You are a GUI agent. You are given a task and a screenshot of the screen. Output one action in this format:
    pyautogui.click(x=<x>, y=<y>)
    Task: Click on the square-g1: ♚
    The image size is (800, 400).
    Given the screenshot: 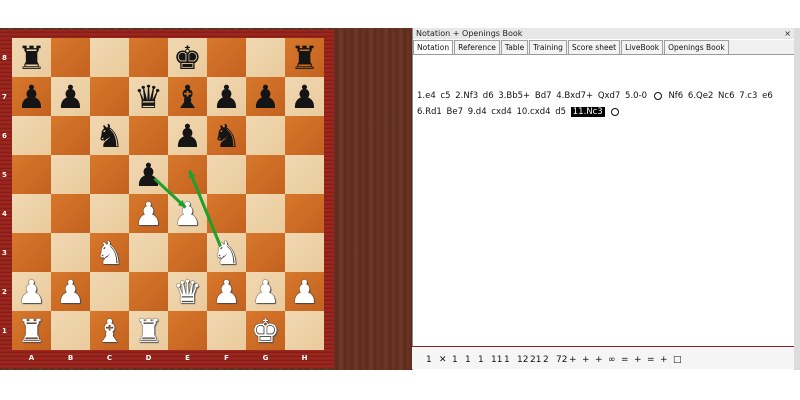 What is the action you would take?
    pyautogui.click(x=265, y=330)
    